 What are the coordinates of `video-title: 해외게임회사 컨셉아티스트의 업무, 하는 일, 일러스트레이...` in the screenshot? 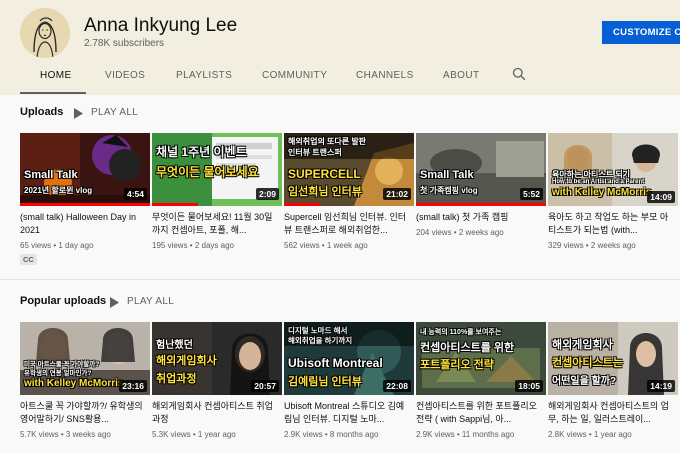 It's located at (612, 413).